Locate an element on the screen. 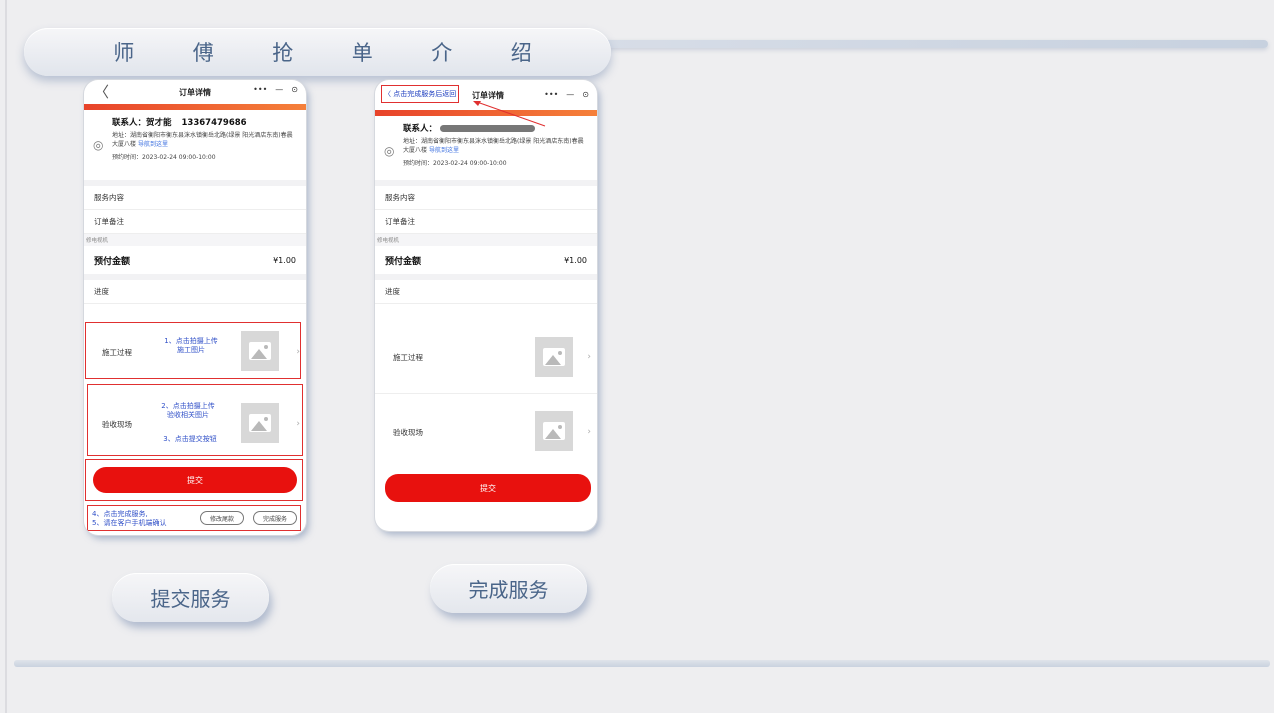 The image size is (1274, 713). construction-row: 施工过程 › is located at coordinates (486, 357).